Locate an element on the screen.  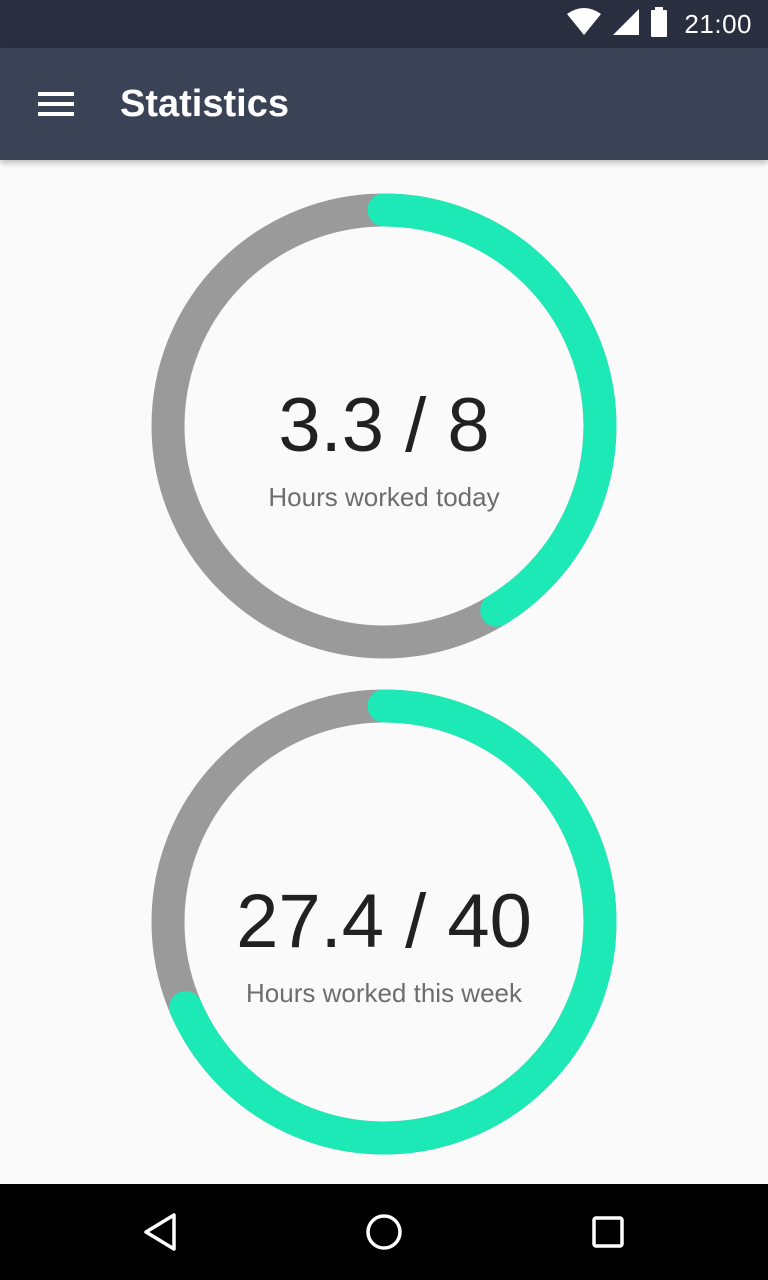
weekly-hours-value: 27.4 / 40 is located at coordinates (384, 921).